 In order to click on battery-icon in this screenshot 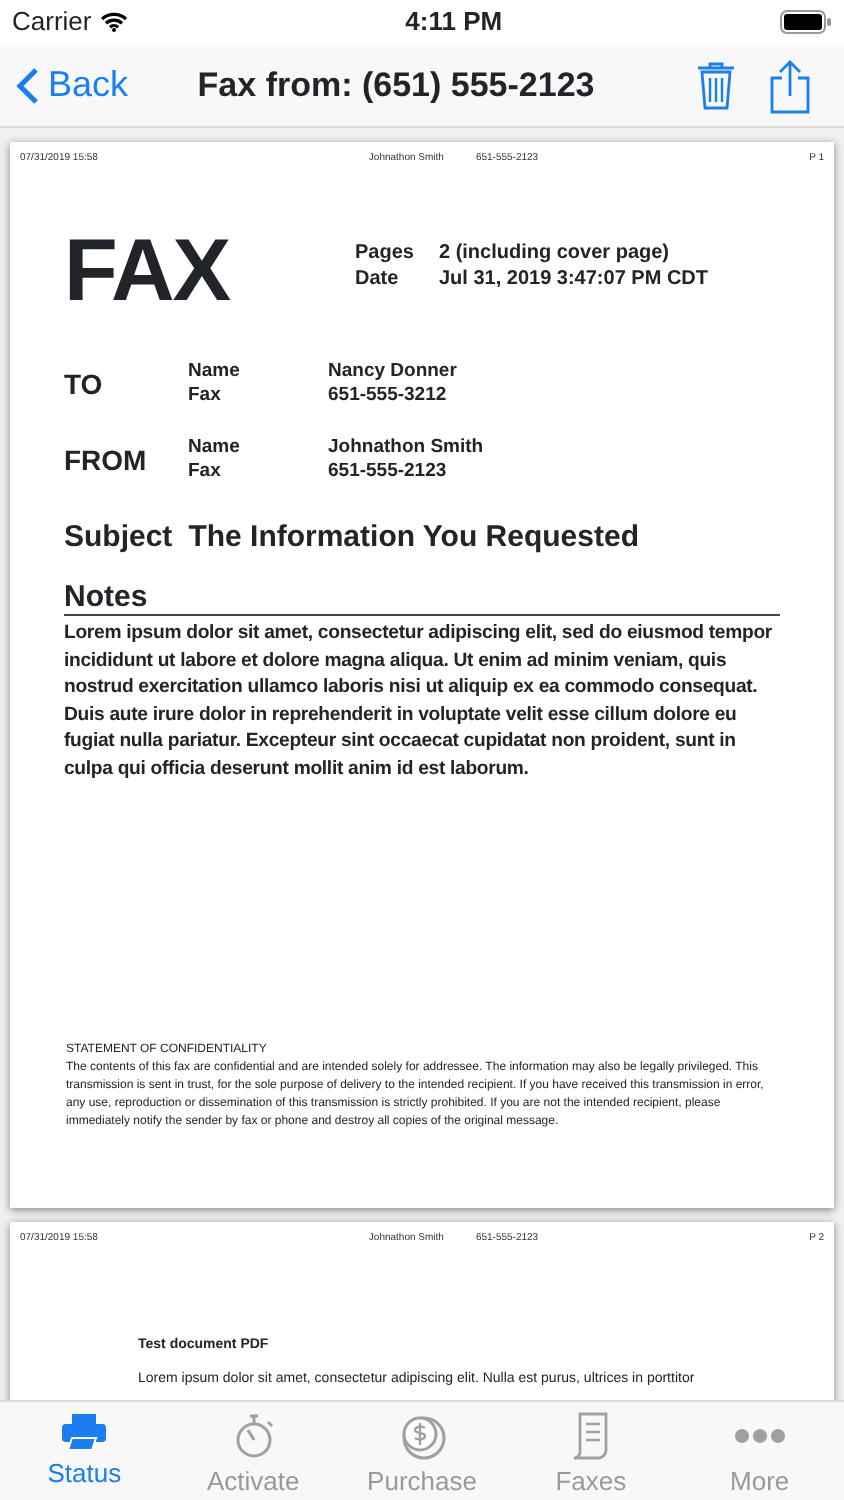, I will do `click(806, 22)`.